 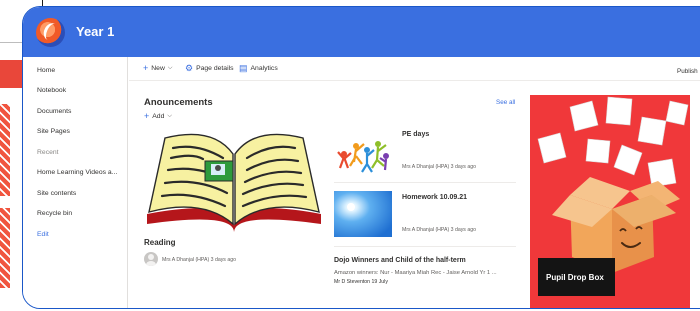 I want to click on nav-item-notebook: Notebook, so click(x=51, y=90).